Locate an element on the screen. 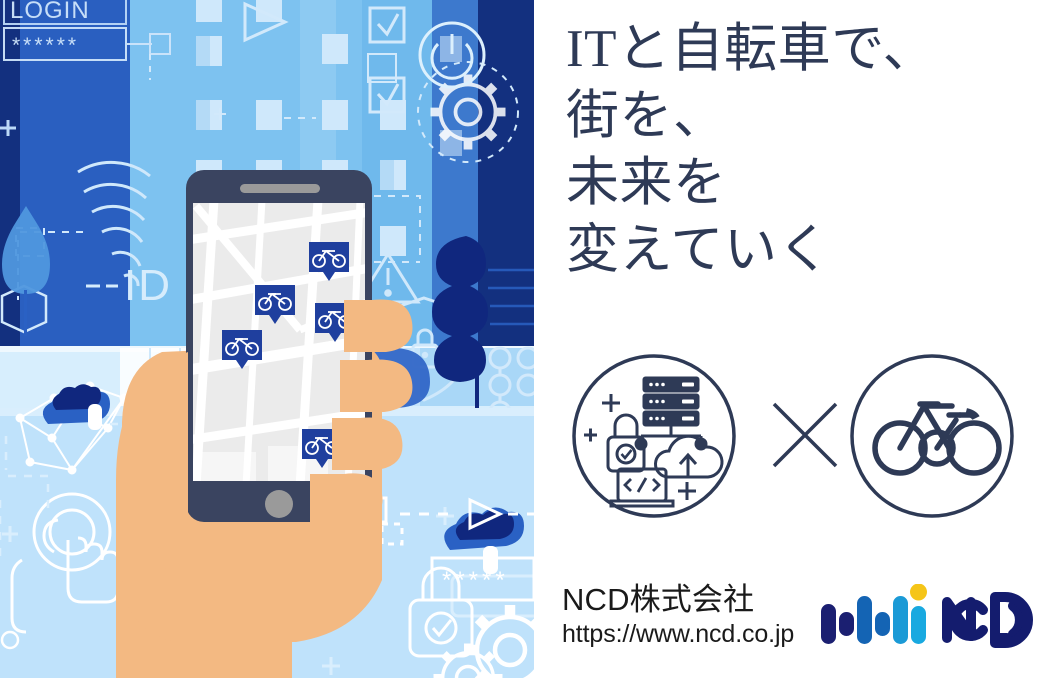 The width and height of the screenshot is (1060, 678). page-title: ITと自転車で、 街を、 未来を 変えていく is located at coordinates (751, 150).